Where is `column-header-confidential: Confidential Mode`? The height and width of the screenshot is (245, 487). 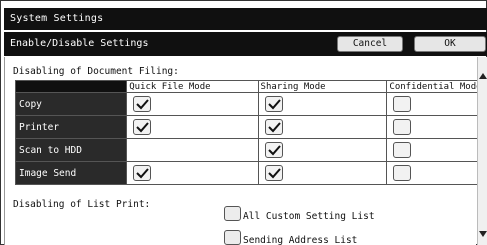
column-header-confidential: Confidential Mode is located at coordinates (436, 86).